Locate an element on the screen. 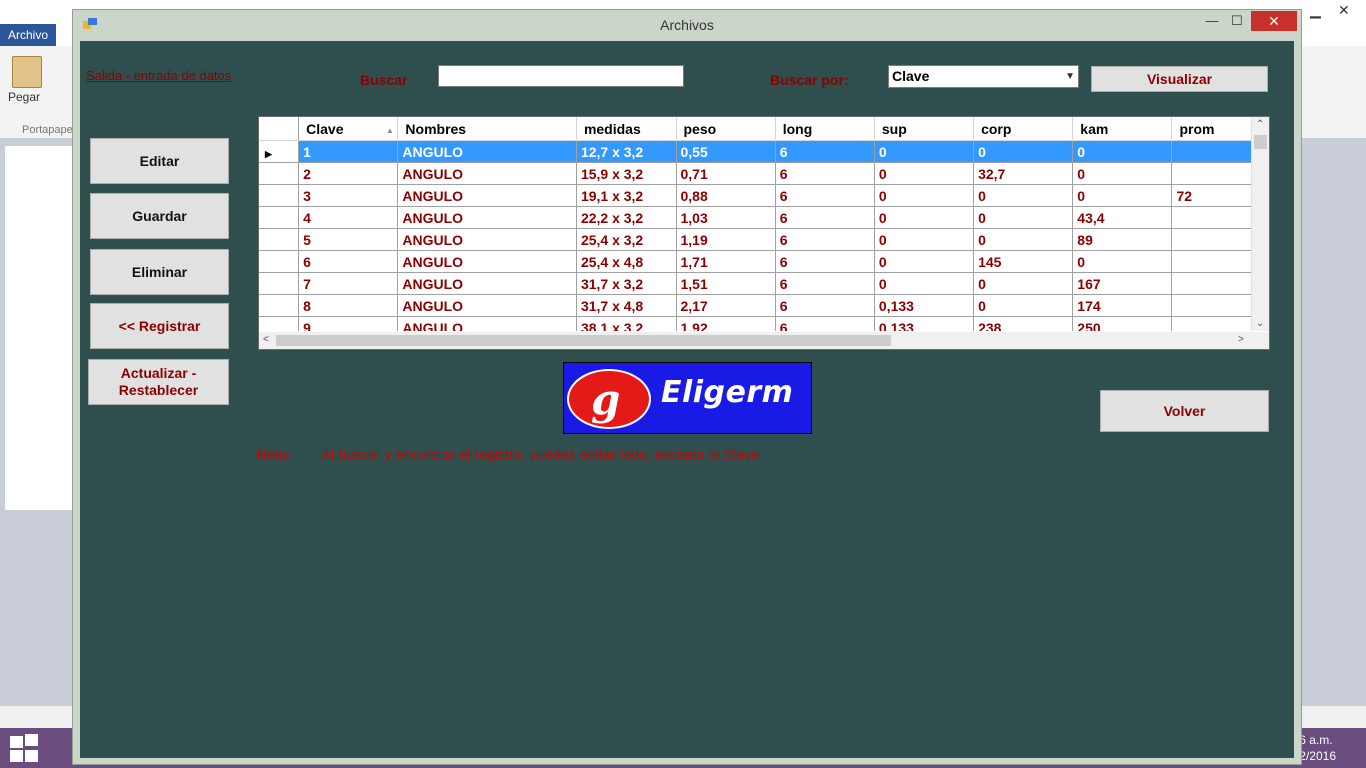 The height and width of the screenshot is (768, 1366). table-cell: 1,03 is located at coordinates (726, 217).